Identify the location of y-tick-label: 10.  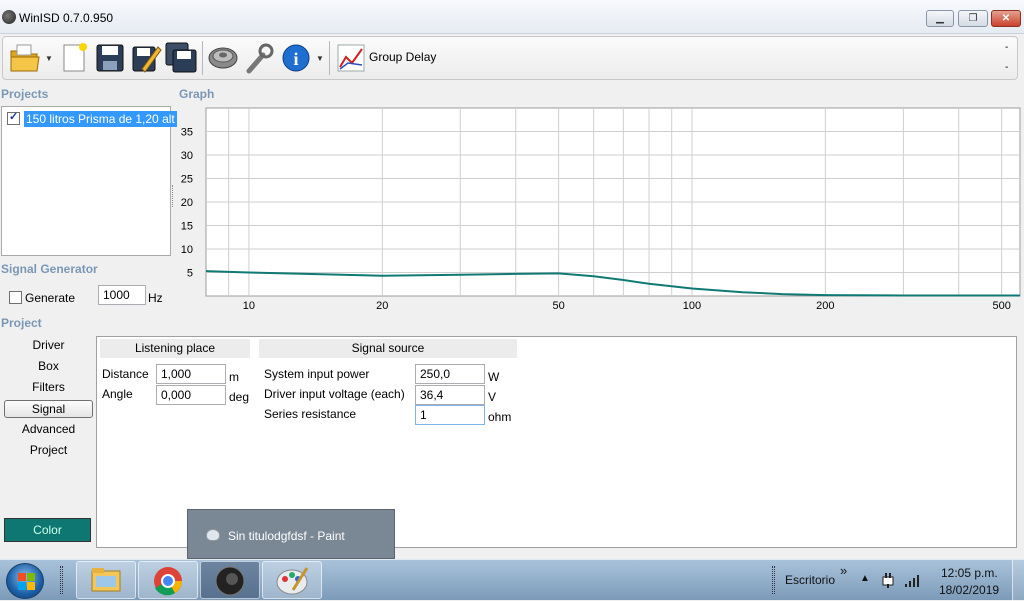
(187, 250).